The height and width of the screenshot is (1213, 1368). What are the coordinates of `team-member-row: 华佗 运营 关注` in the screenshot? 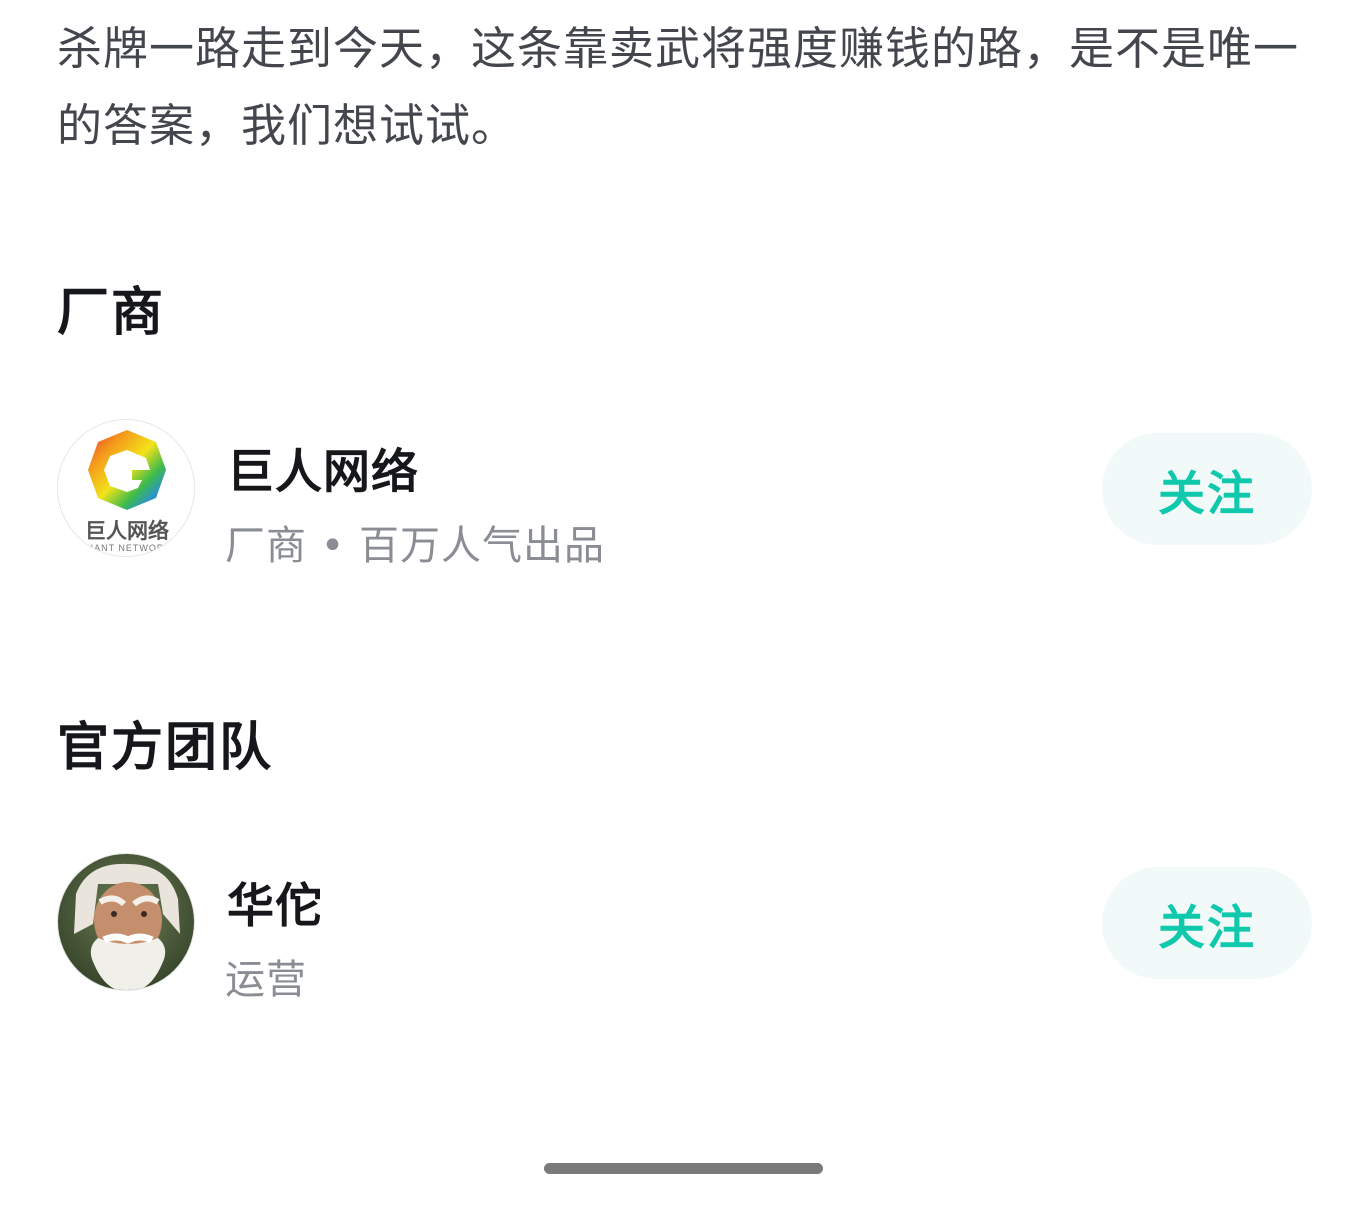 It's located at (684, 928).